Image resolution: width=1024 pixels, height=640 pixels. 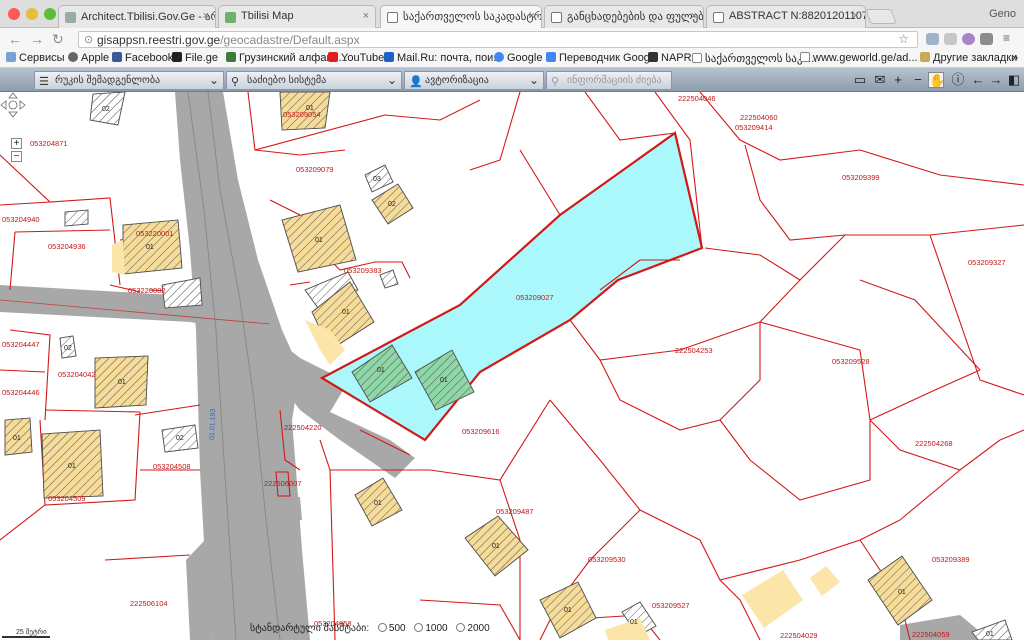 What do you see at coordinates (35, 58) in the screenshot?
I see `bookmark-item: Сервисы` at bounding box center [35, 58].